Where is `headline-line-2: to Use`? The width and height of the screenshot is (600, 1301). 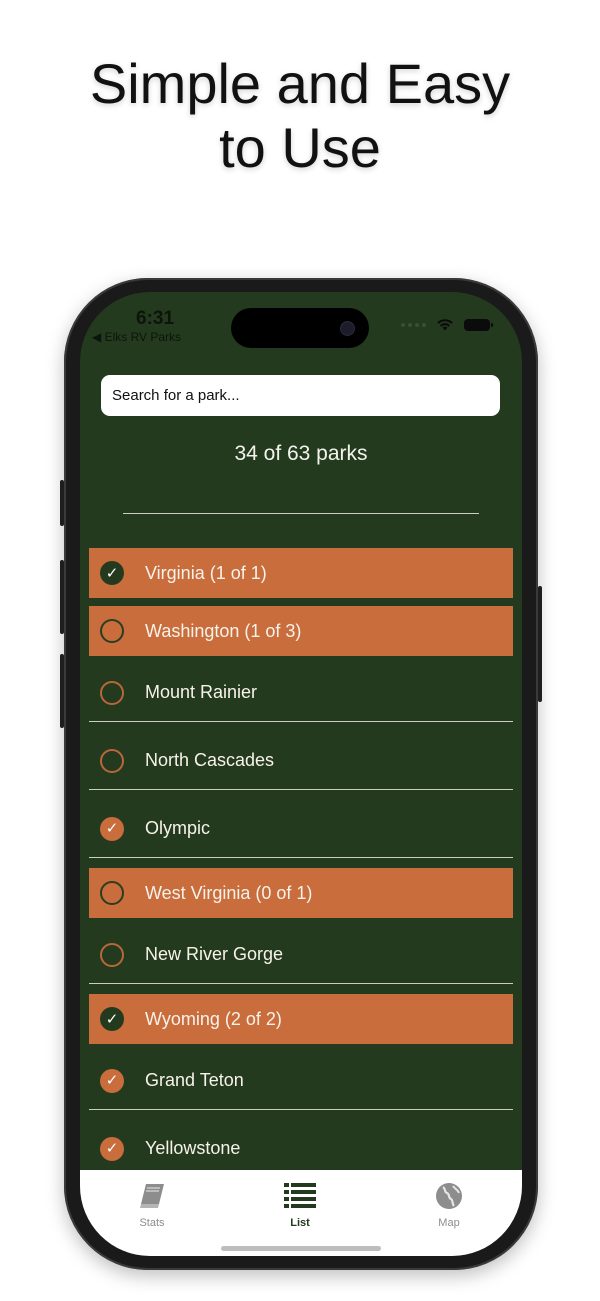 headline-line-2: to Use is located at coordinates (300, 147).